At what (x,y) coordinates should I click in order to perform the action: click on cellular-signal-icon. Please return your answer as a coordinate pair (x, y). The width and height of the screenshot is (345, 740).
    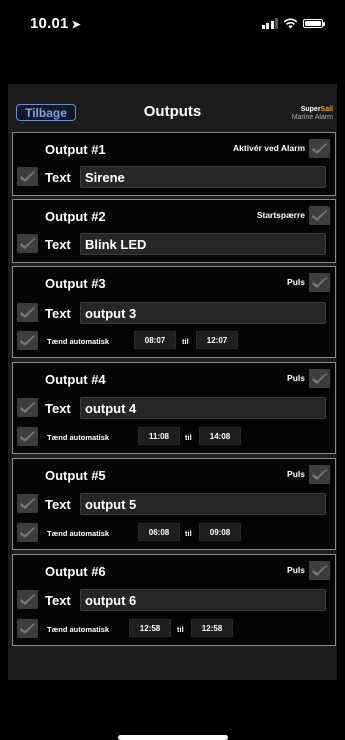
    Looking at the image, I should click on (269, 23).